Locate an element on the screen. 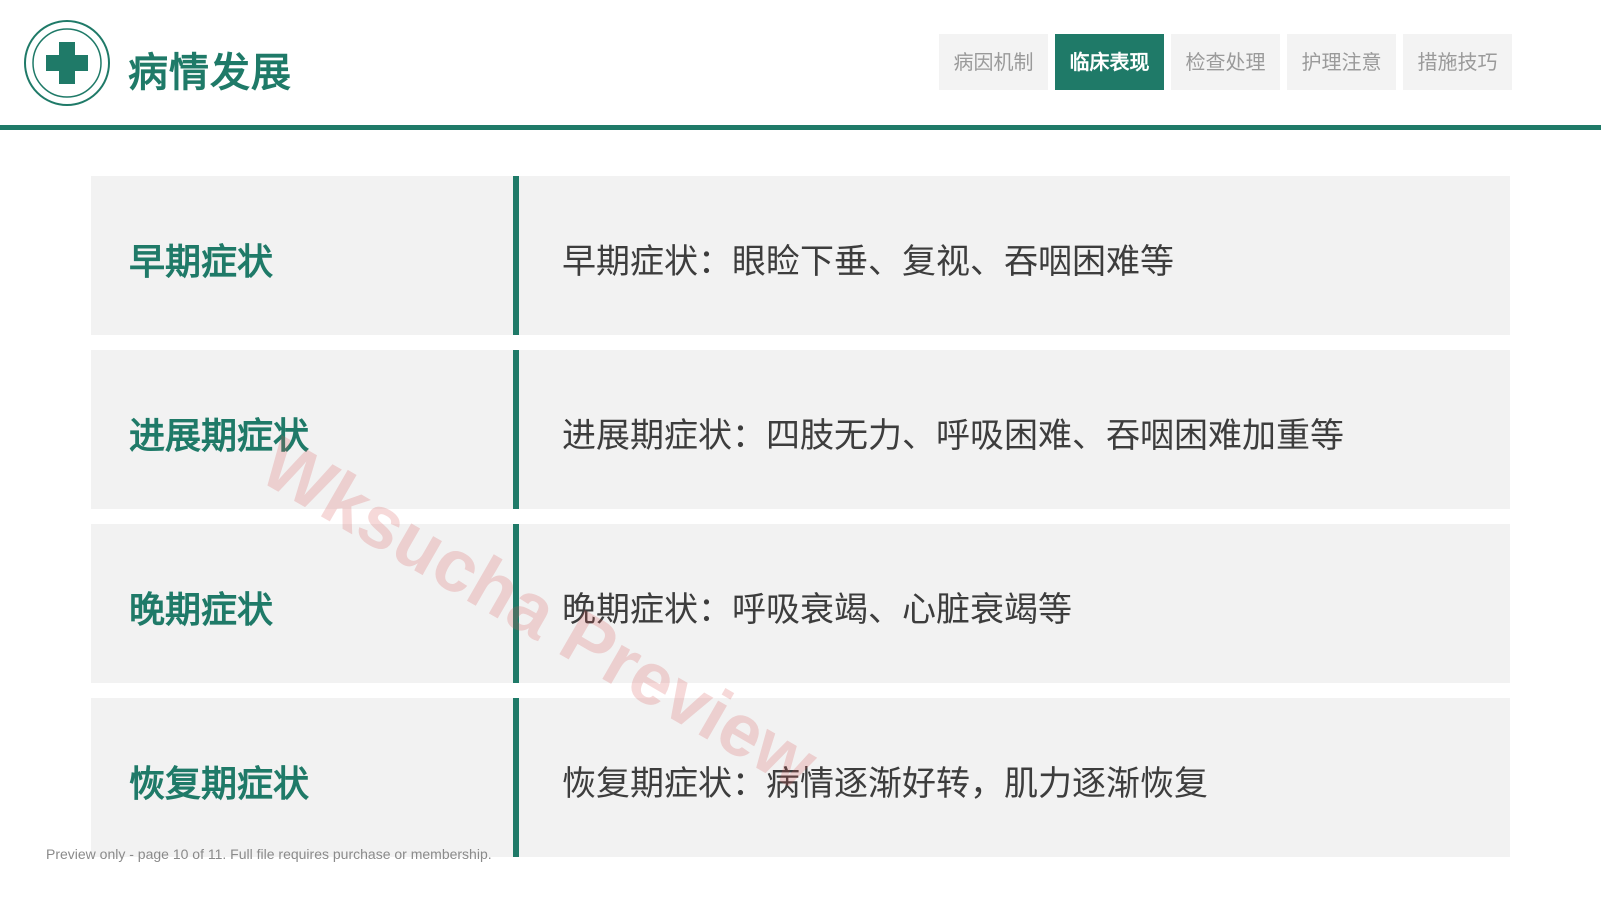 This screenshot has width=1601, height=900. symptom-stage-label: 进展期症状 is located at coordinates (219, 436).